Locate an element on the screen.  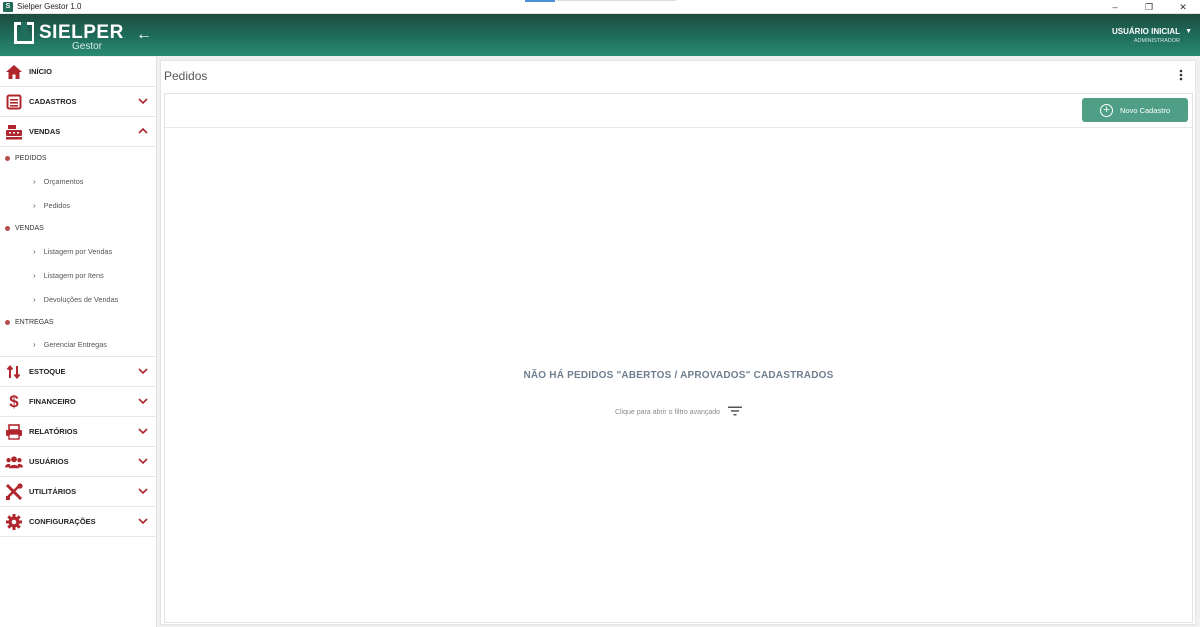
sidebar-subitem-orcamentos: › Orçamentos is located at coordinates (78, 181).